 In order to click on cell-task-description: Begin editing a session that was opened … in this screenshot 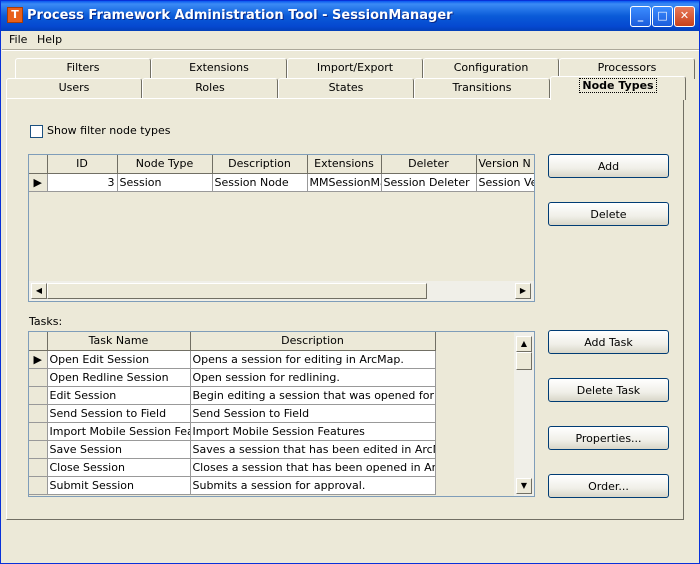, I will do `click(313, 395)`.